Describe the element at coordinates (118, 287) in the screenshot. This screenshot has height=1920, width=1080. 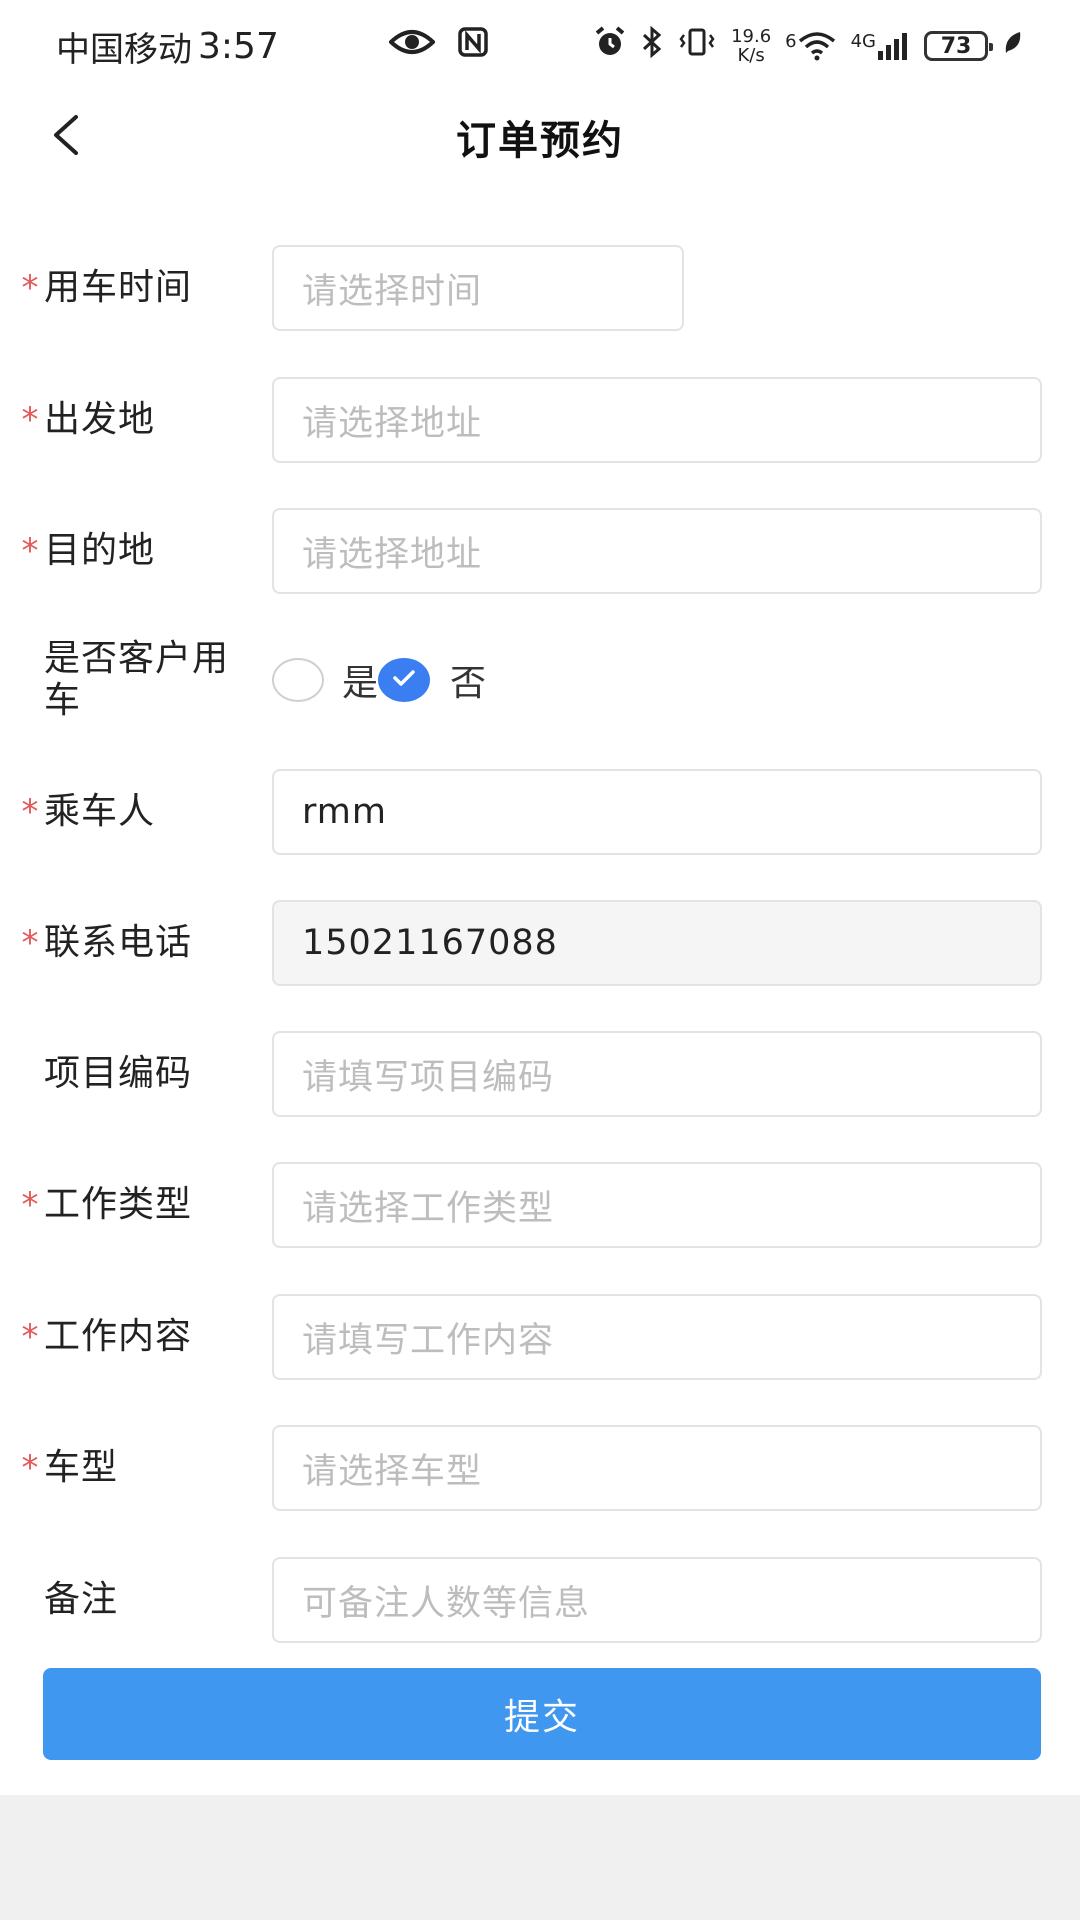
I see `label-time: 用车时间` at that location.